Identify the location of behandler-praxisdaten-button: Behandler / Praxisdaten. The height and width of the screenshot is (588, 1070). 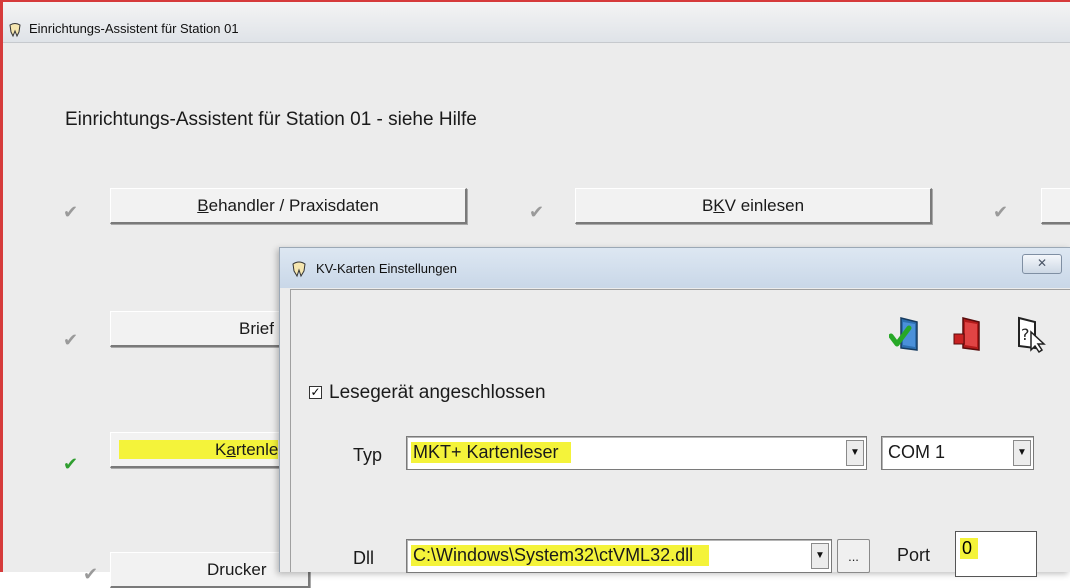
(288, 206).